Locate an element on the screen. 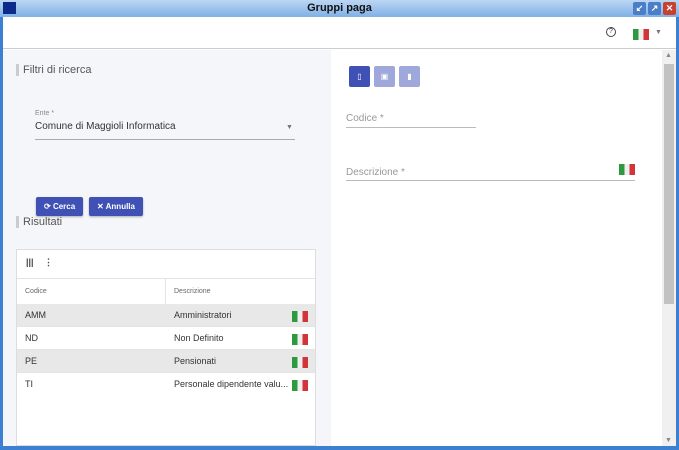 The width and height of the screenshot is (679, 450). scroll-down-icon: ▼ is located at coordinates (668, 440).